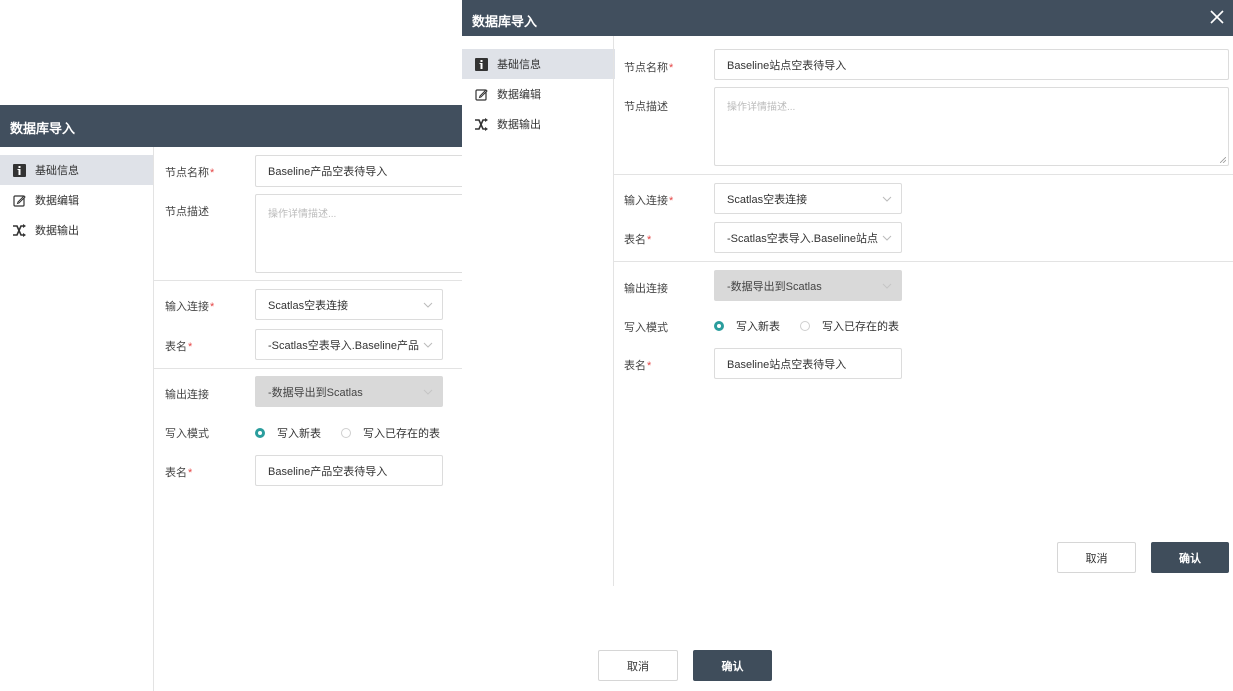 Image resolution: width=1233 pixels, height=691 pixels. I want to click on back-sidebar: 基础信息 数据编辑 数据输出, so click(76, 200).